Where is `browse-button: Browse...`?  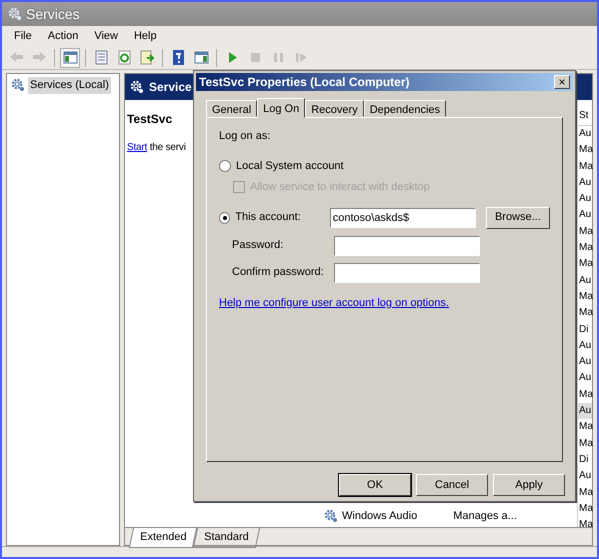 browse-button: Browse... is located at coordinates (518, 217).